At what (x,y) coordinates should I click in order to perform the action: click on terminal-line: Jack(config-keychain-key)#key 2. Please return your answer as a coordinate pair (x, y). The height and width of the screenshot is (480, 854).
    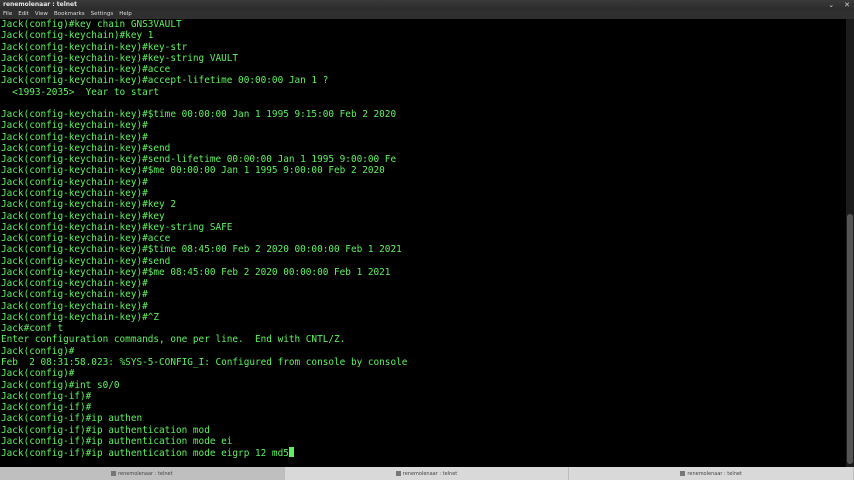
    Looking at the image, I should click on (423, 204).